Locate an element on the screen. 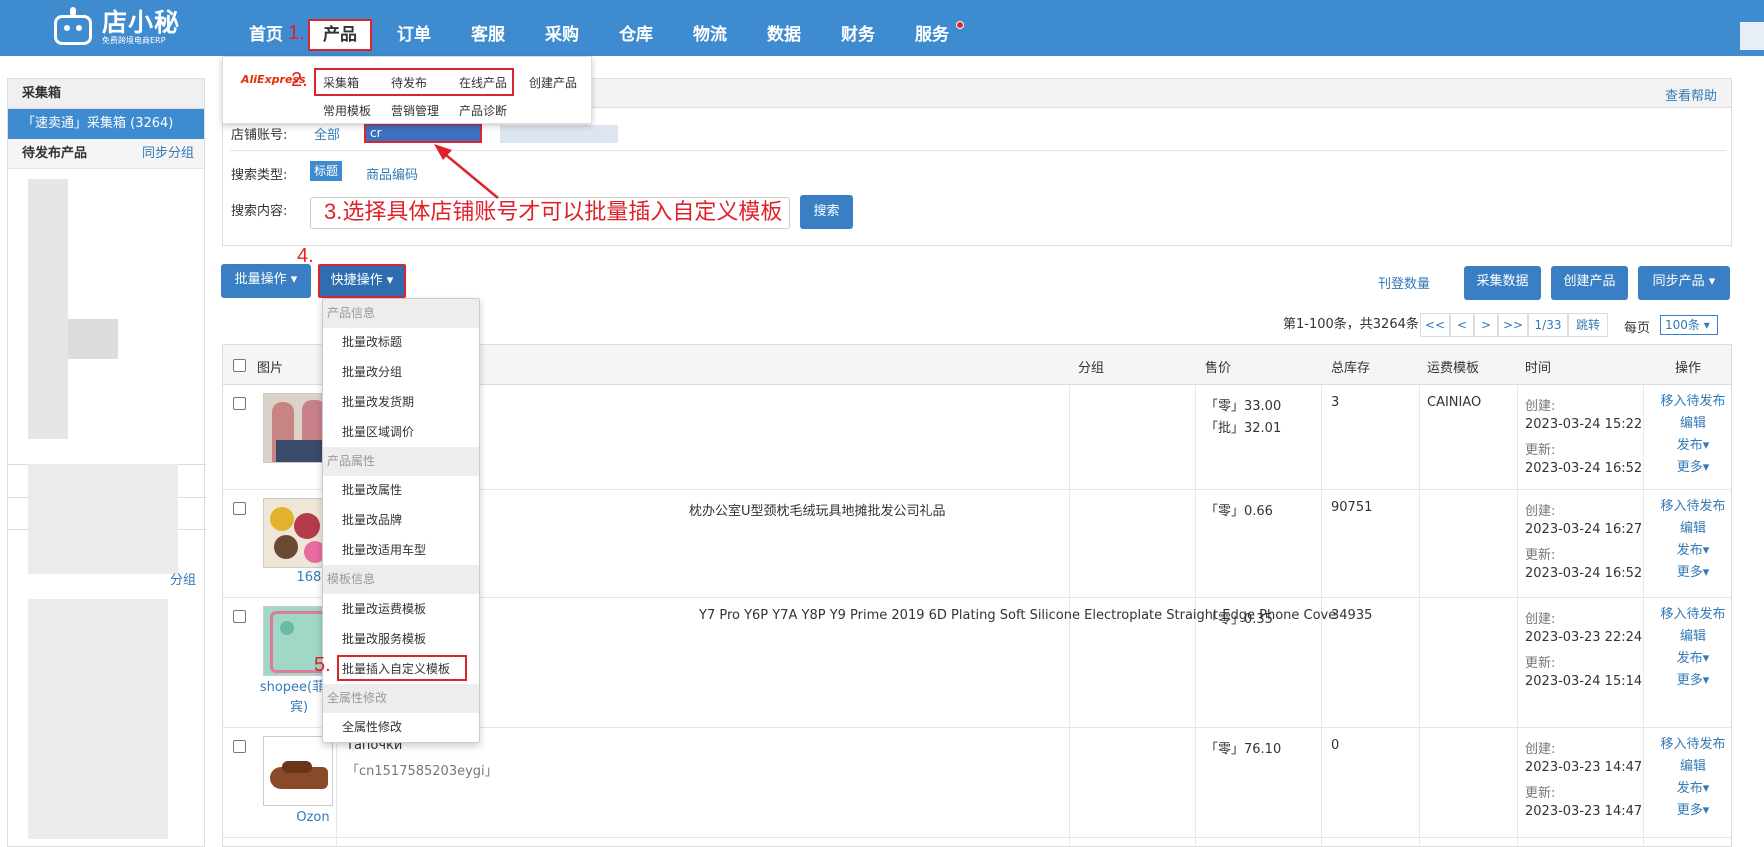 This screenshot has height=847, width=1764. nav-warehouse: 仓库 is located at coordinates (636, 28).